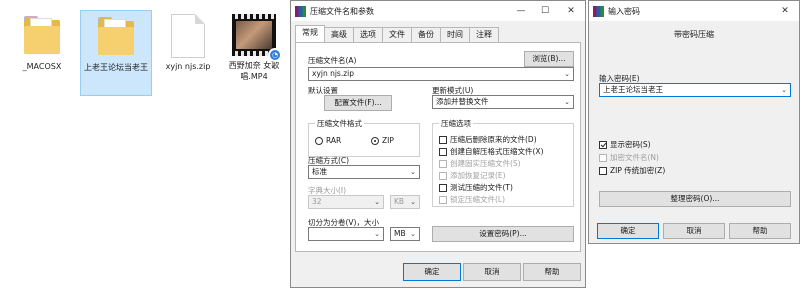 The height and width of the screenshot is (288, 800). Describe the element at coordinates (332, 60) in the screenshot. I see `archive-name-label: 压缩文件名(A)` at that location.